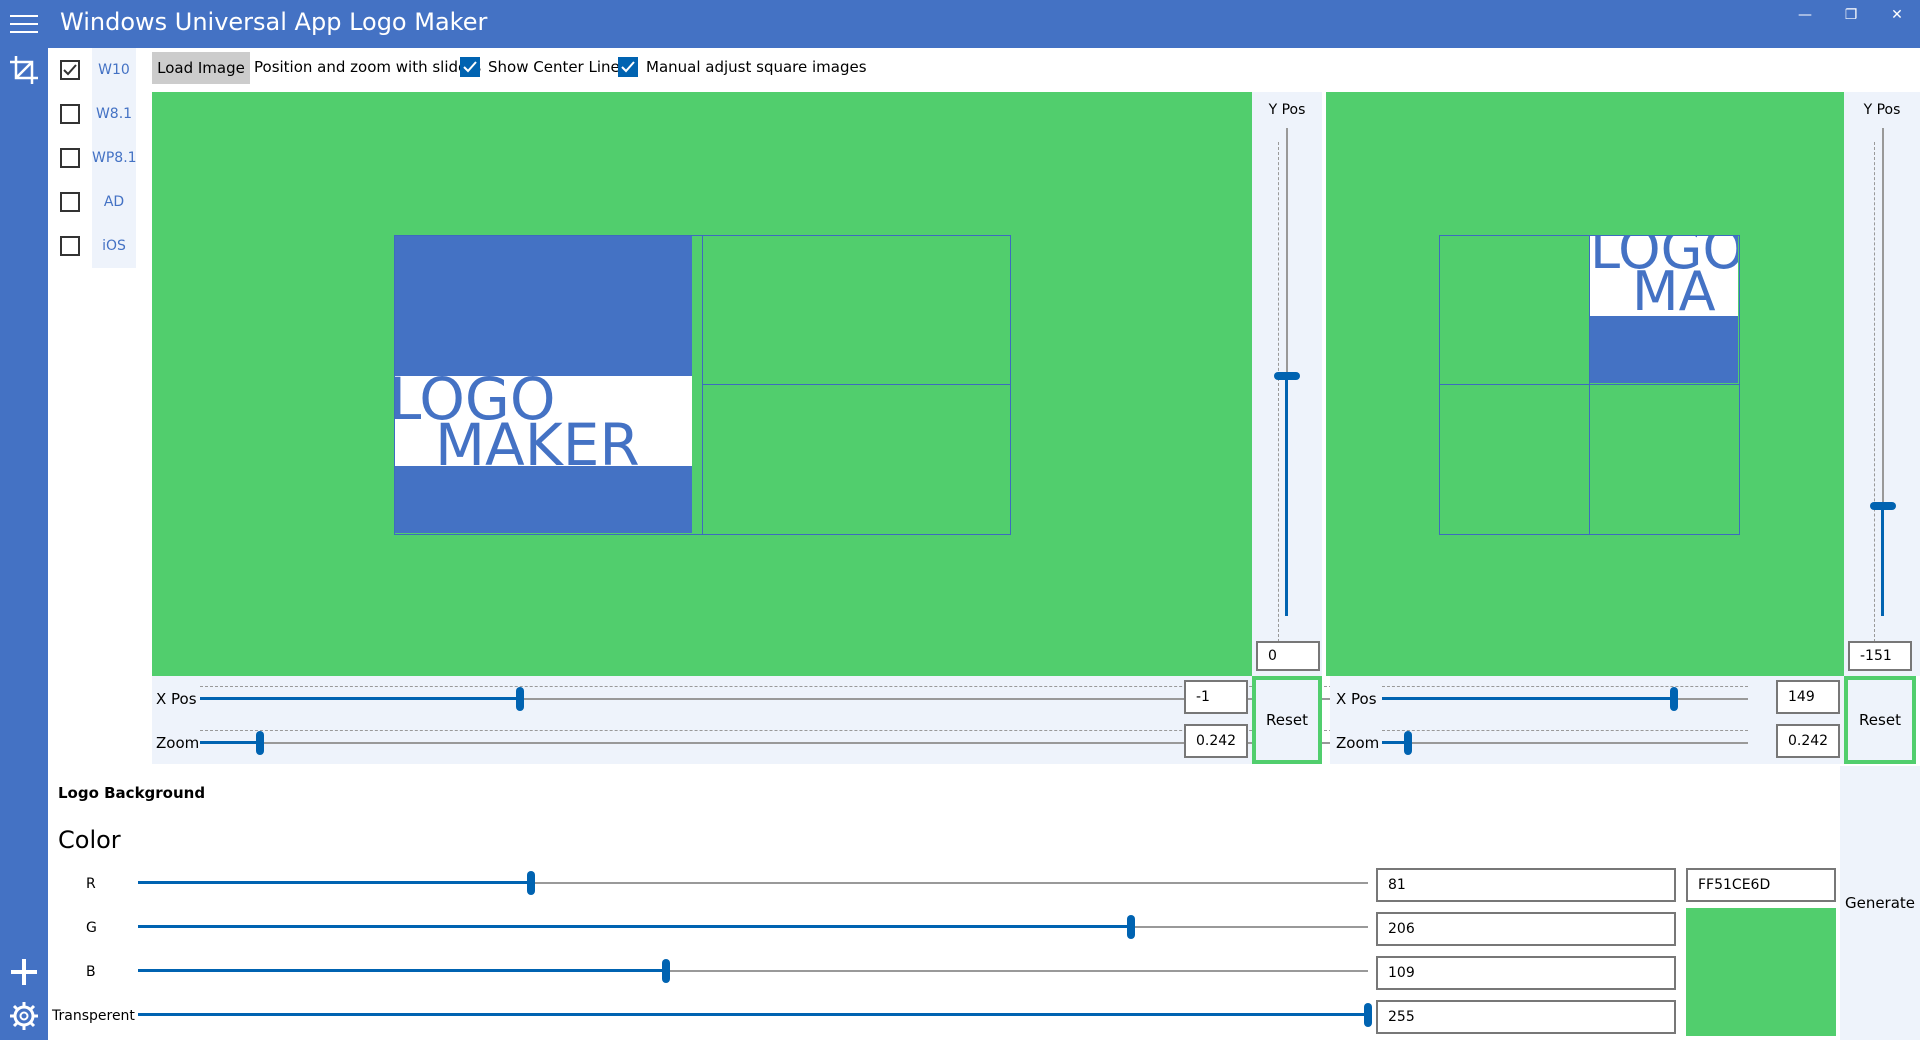 Image resolution: width=1920 pixels, height=1040 pixels. I want to click on crop-icon, so click(24, 70).